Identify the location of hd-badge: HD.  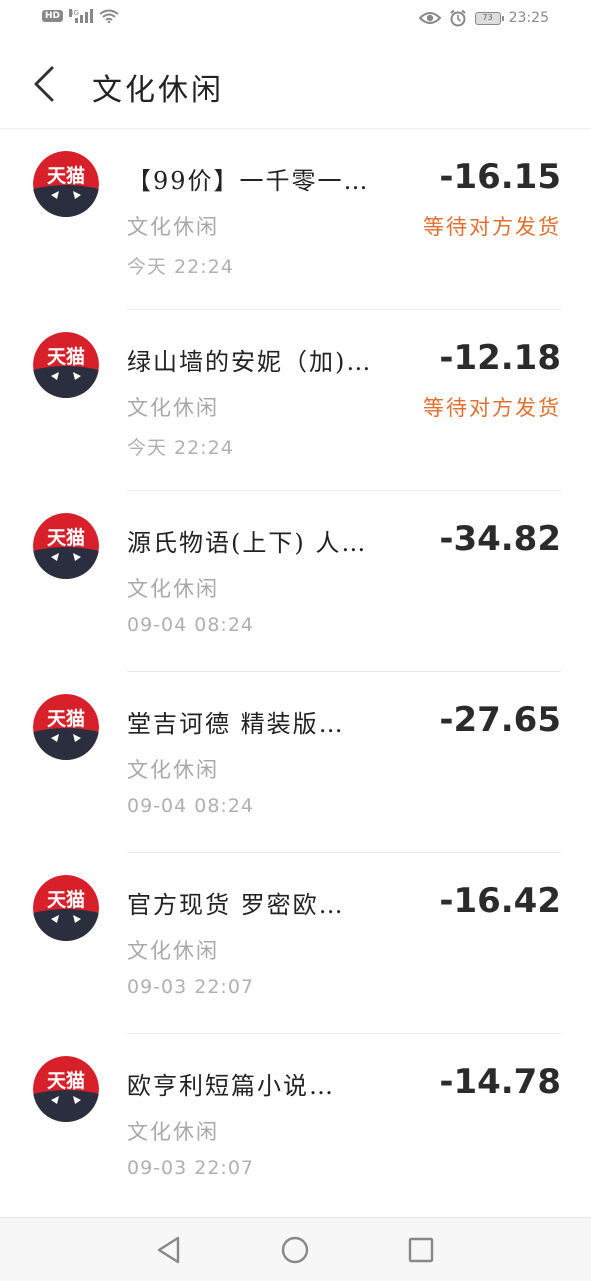
(53, 16).